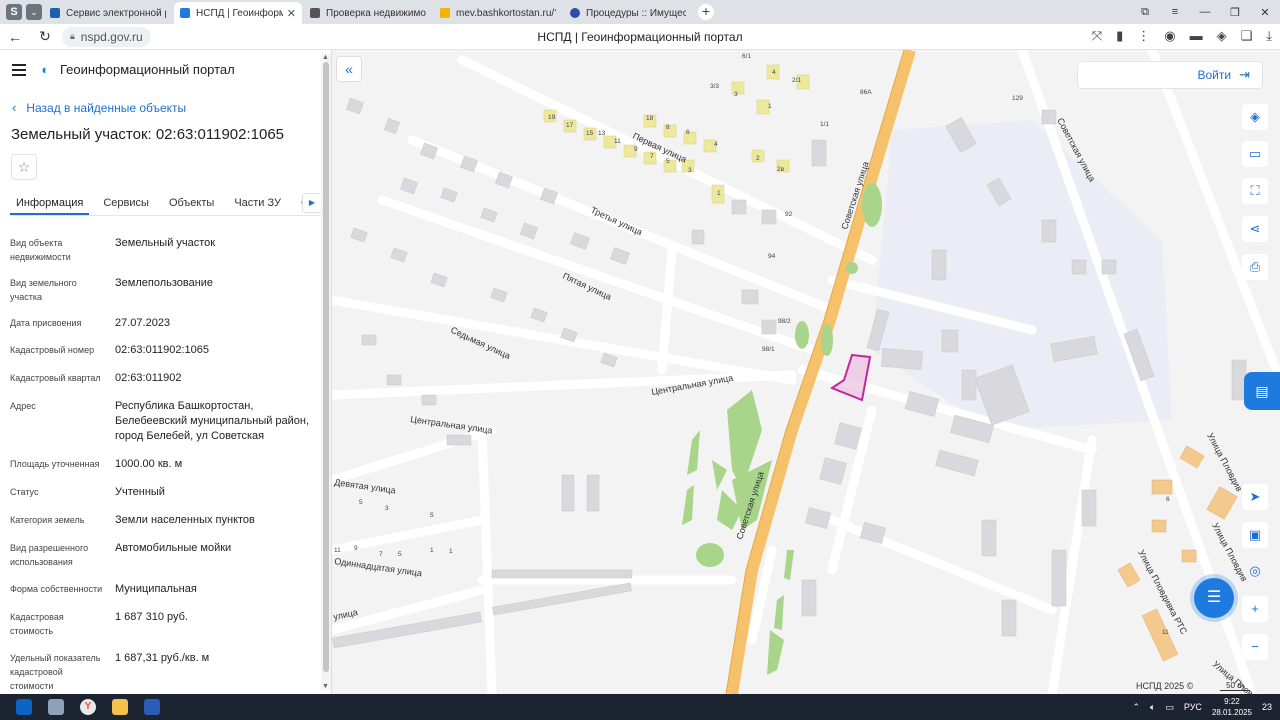  What do you see at coordinates (1255, 117) in the screenshot?
I see `layers-icon: ◈` at bounding box center [1255, 117].